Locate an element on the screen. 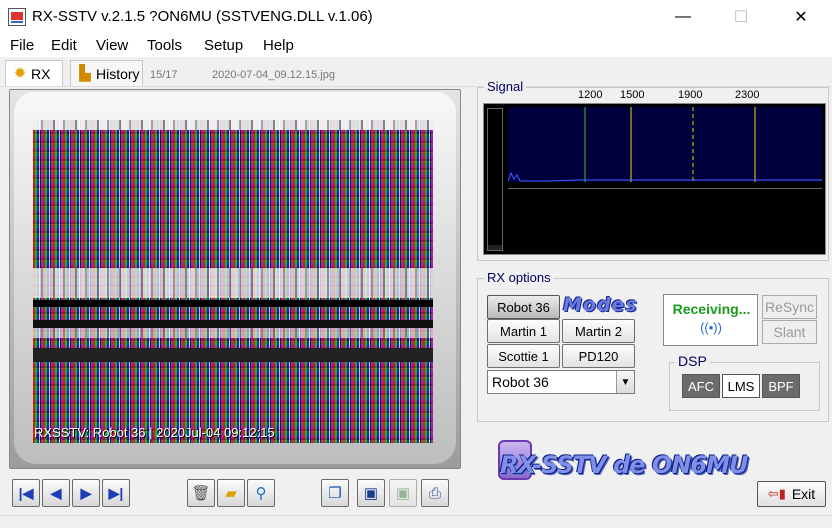  print-button: ⎙ is located at coordinates (435, 493).